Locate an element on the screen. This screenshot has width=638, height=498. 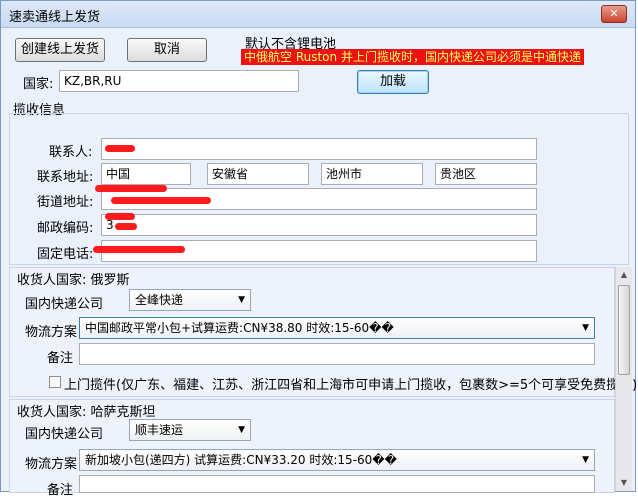
country-input: KZ,BR,RU is located at coordinates (179, 81).